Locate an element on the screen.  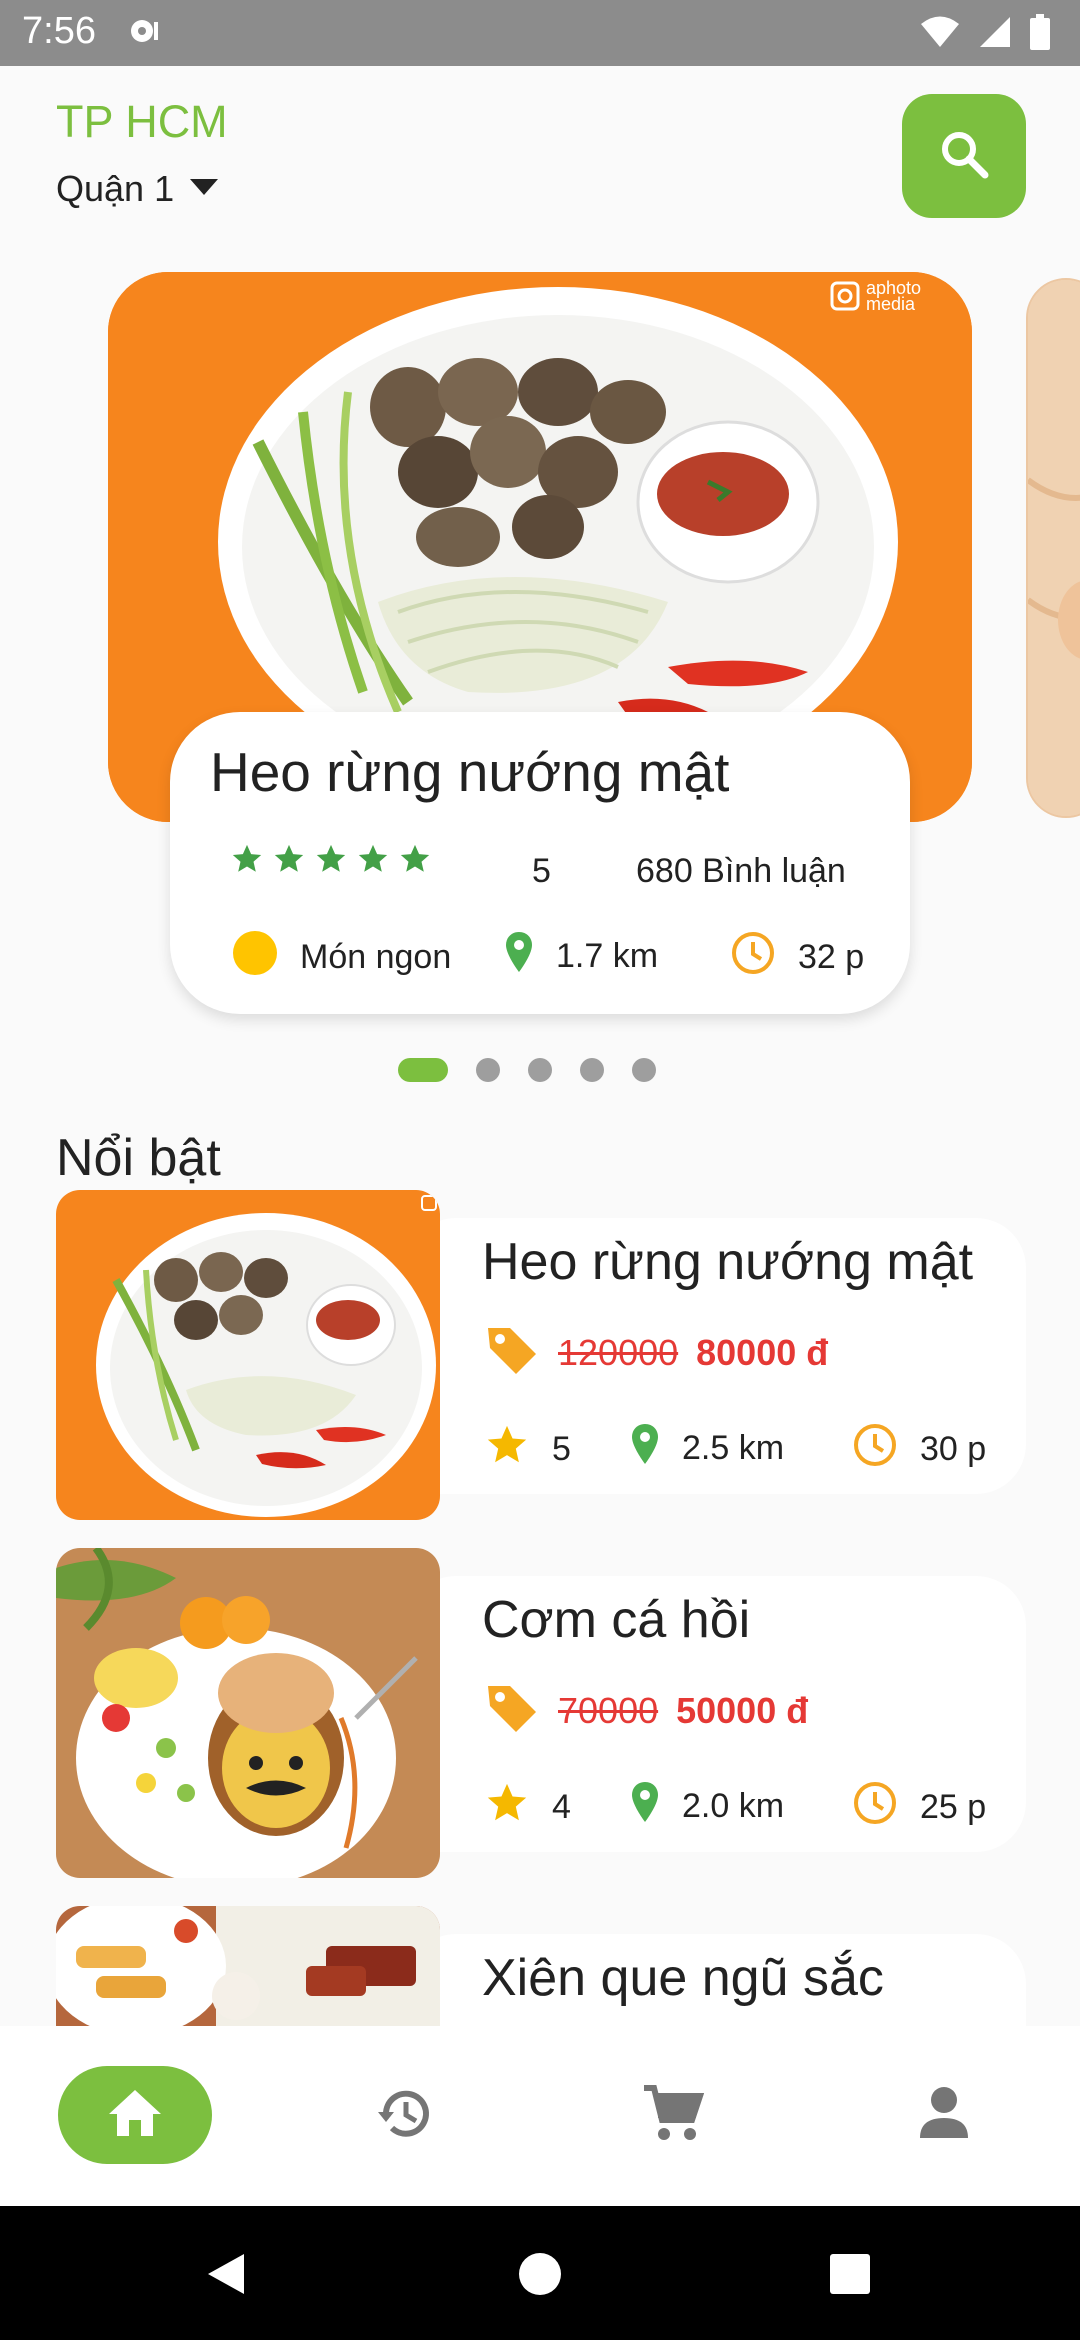
home-icon is located at coordinates (135, 2115).